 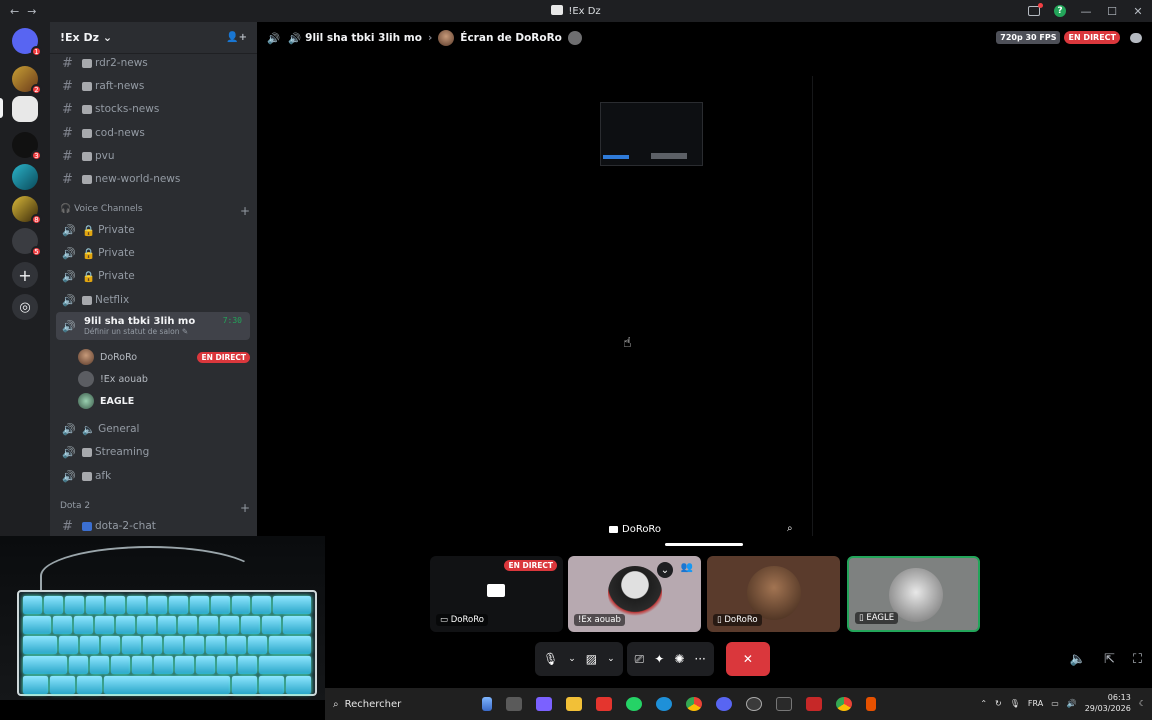 I want to click on add-member-icon: 👤+, so click(x=236, y=37).